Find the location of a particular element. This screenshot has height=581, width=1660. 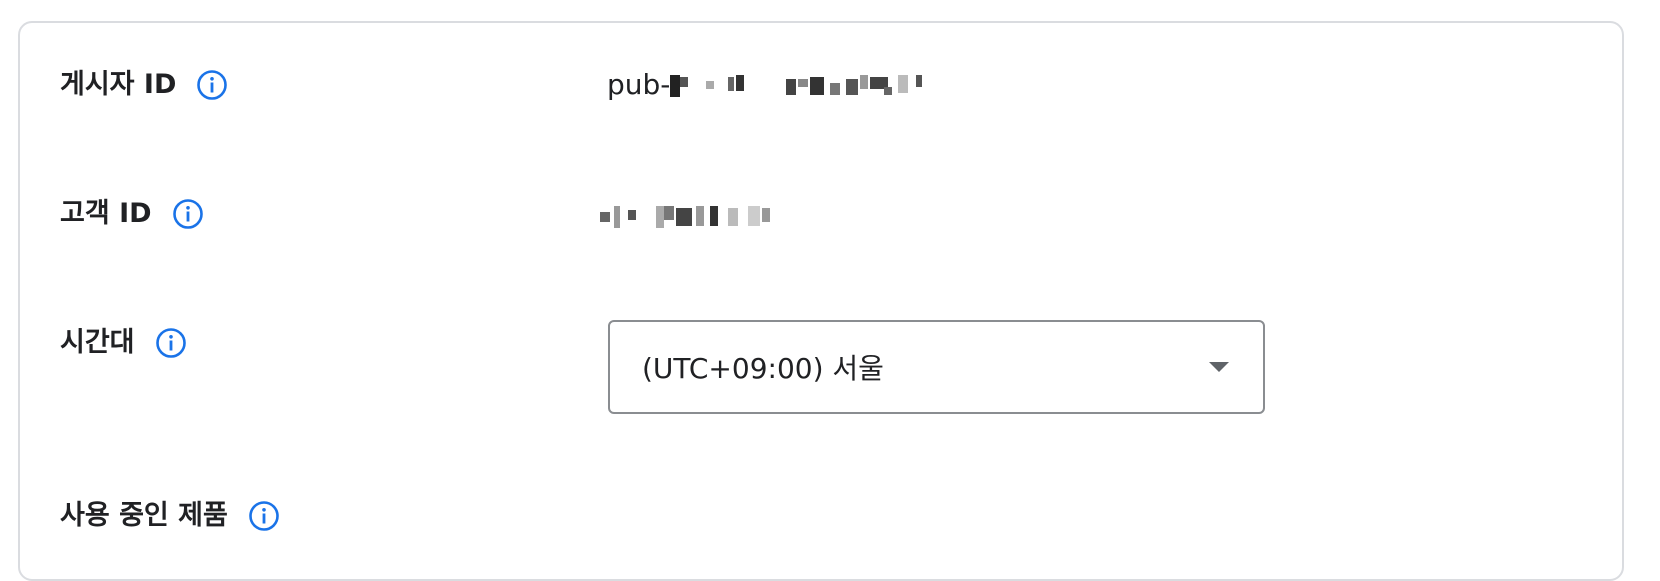

customer-id-row-label: 고객 ID is located at coordinates (132, 214).